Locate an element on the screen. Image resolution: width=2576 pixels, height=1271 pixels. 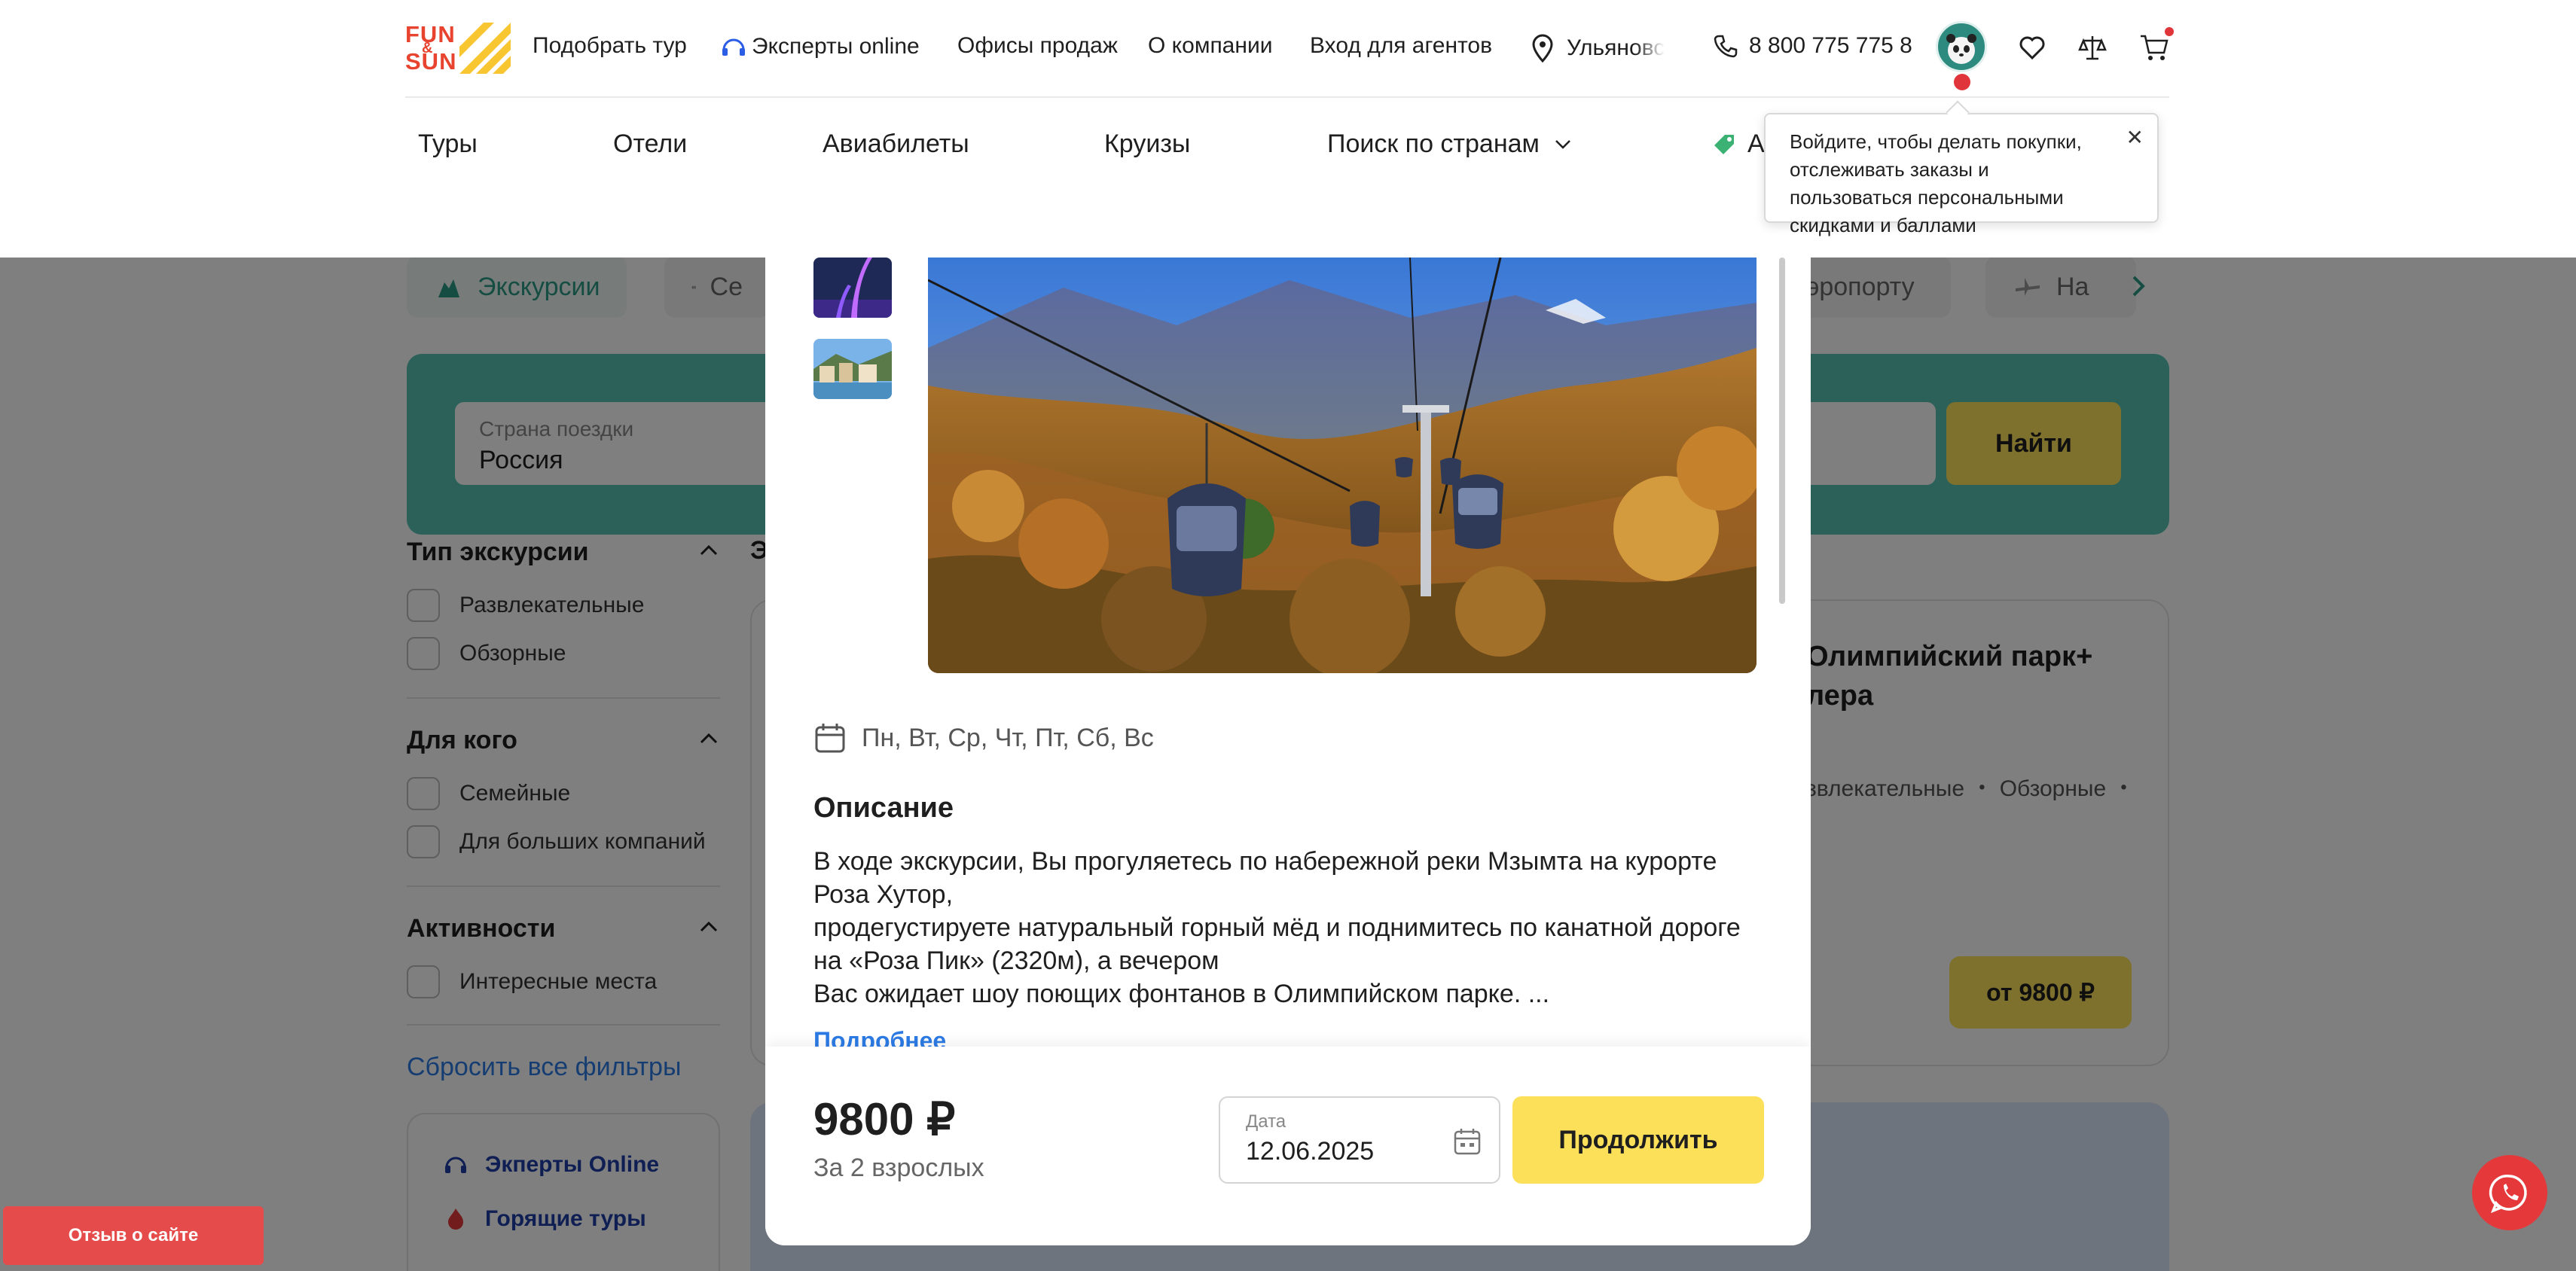
description-line: Роза Хутор, is located at coordinates (884, 894).